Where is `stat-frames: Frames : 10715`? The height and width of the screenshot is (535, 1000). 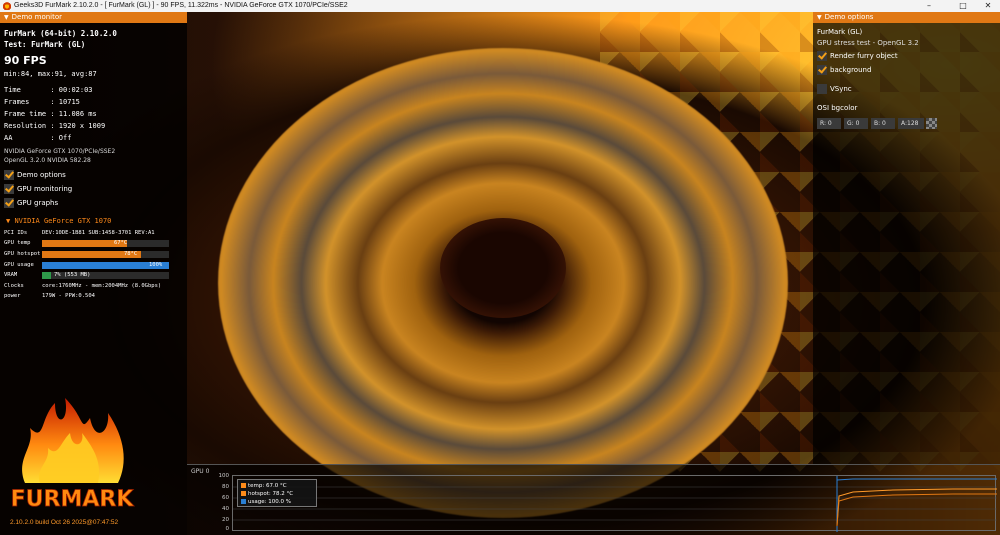 stat-frames: Frames : 10715 is located at coordinates (42, 102).